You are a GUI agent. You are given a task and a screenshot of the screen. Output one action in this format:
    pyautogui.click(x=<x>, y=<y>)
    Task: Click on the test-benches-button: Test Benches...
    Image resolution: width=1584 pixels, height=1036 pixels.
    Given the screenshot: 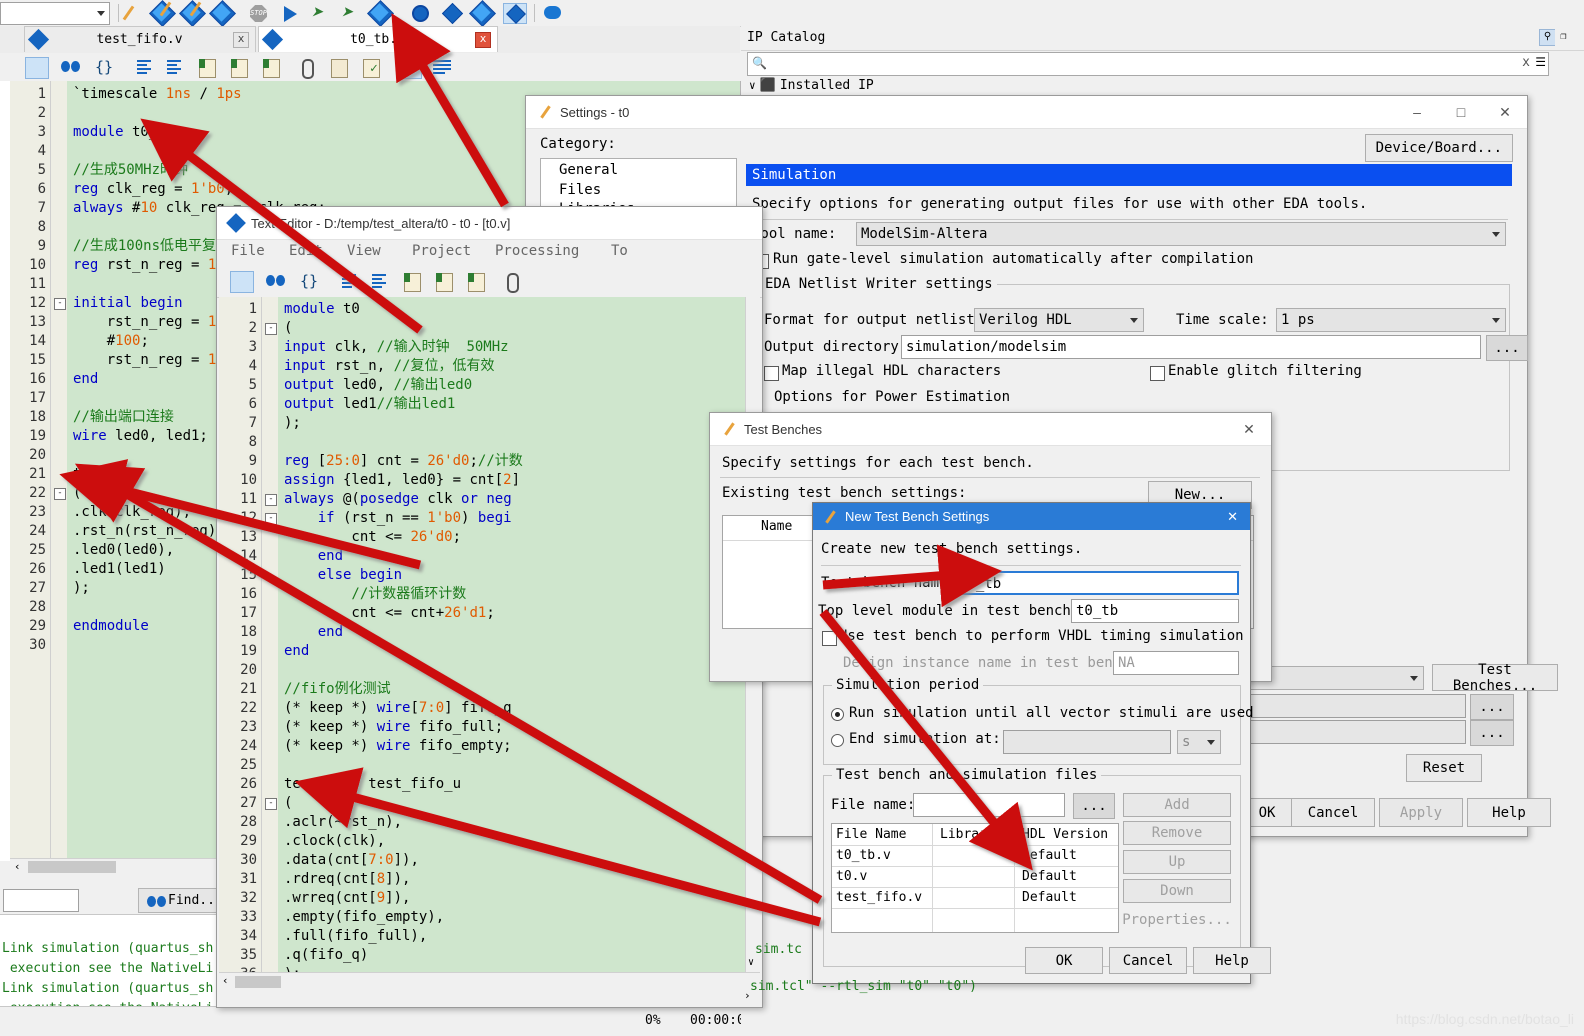 What is the action you would take?
    pyautogui.click(x=1495, y=678)
    